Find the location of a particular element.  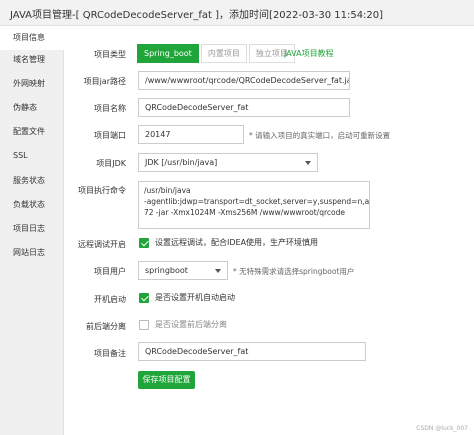

project-note-label: 项目备注 is located at coordinates (110, 353).